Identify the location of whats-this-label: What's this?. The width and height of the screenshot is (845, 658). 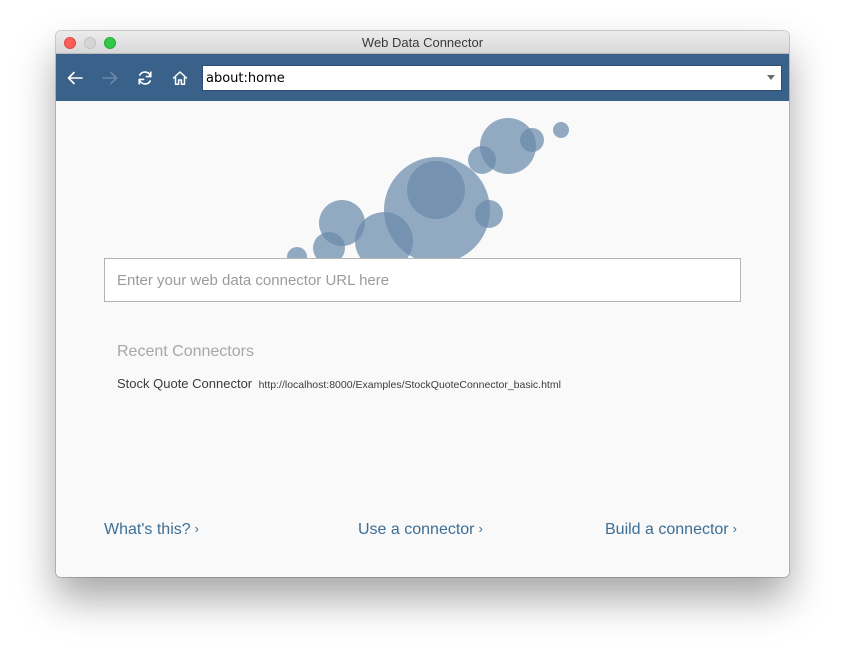
(147, 529).